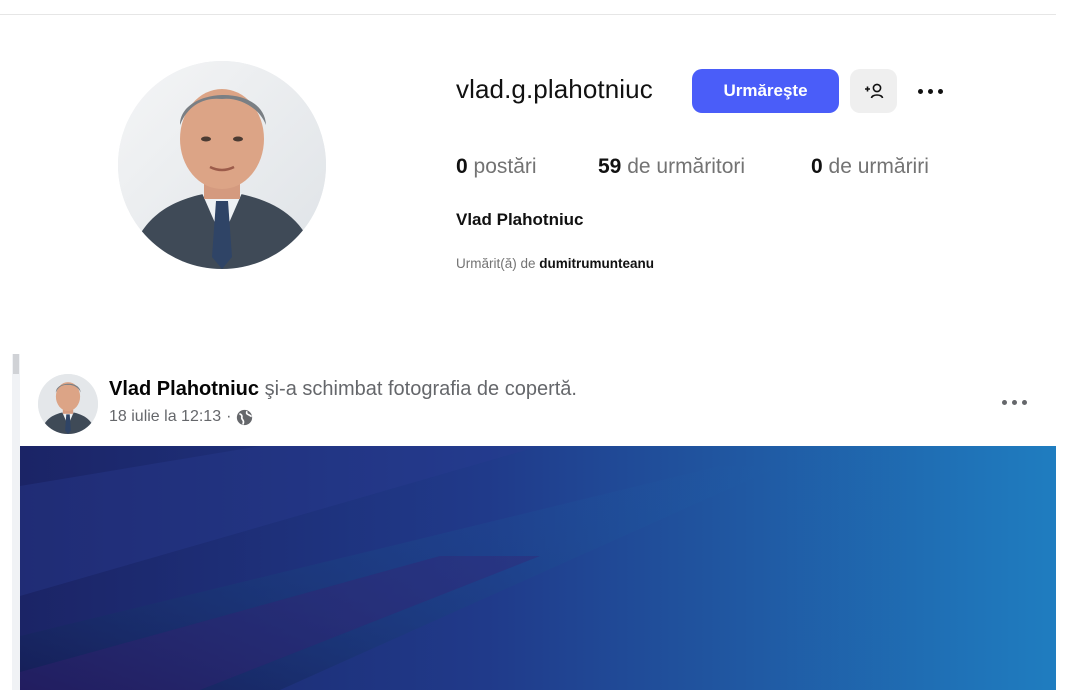 This screenshot has height=700, width=1070. I want to click on author-photo, so click(68, 404).